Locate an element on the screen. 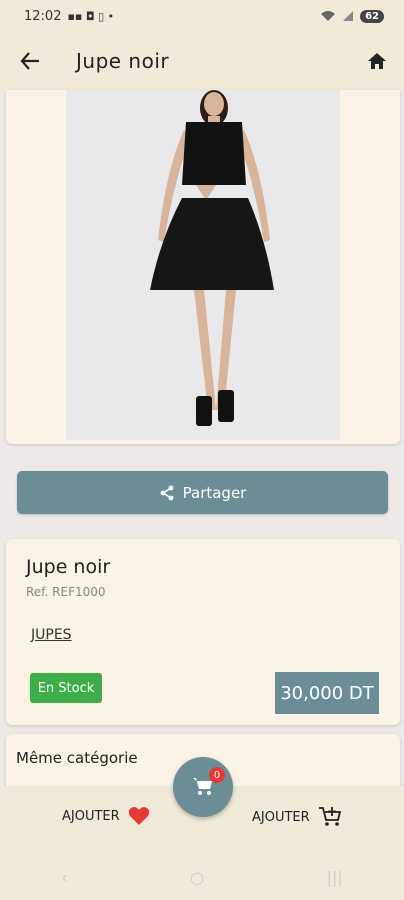  cart-fab-button: 0 is located at coordinates (203, 787).